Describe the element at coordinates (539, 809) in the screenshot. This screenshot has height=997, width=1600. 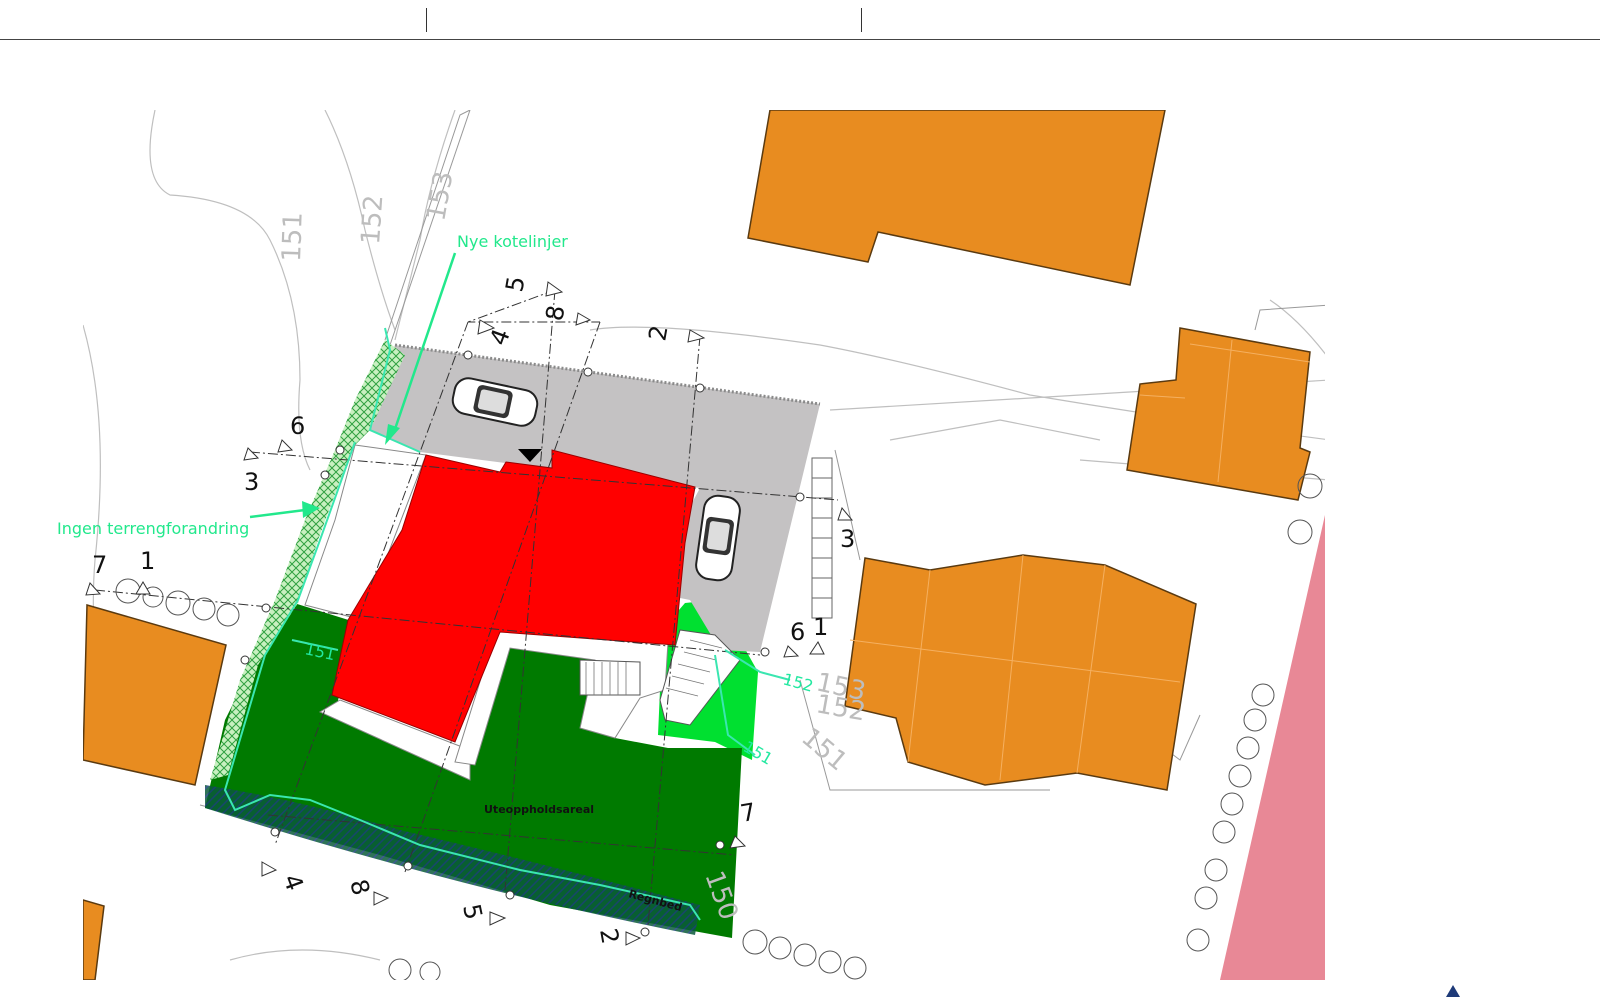
I see `outdoor-area-label: Uteoppholdsareal` at that location.